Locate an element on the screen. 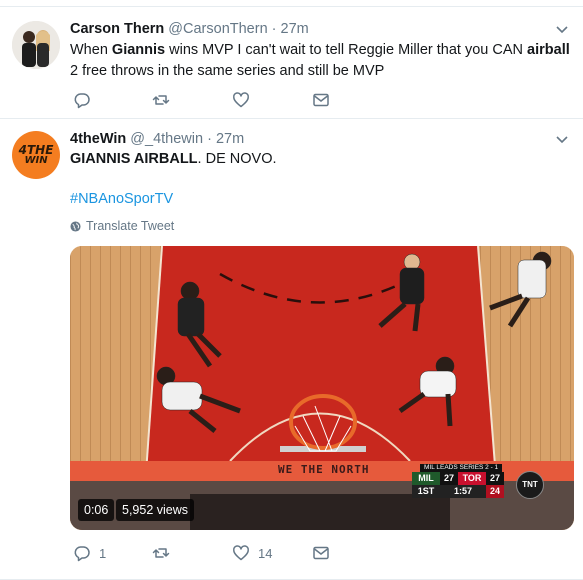 The height and width of the screenshot is (580, 583). translate-tweet-link: Translate Tweet is located at coordinates (122, 226).